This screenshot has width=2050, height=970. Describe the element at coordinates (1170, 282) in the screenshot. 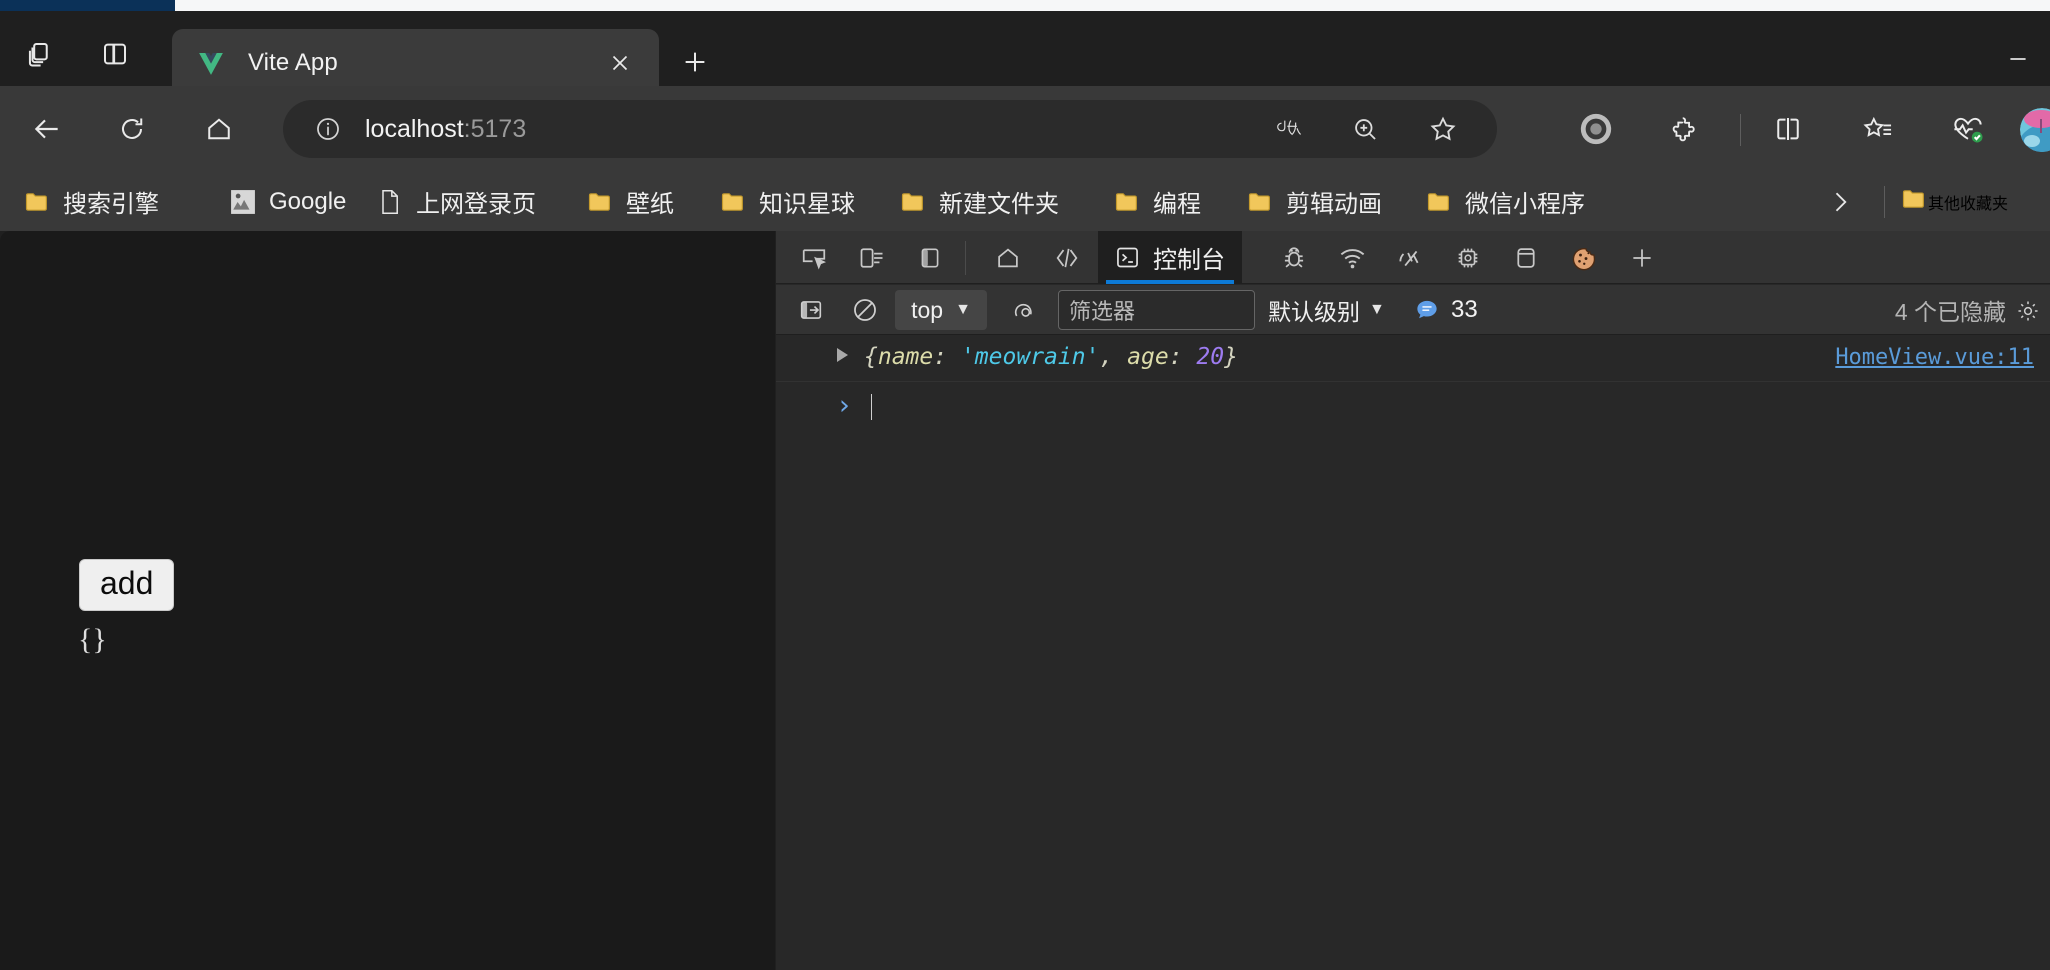

I see `active-tab-indicator` at that location.